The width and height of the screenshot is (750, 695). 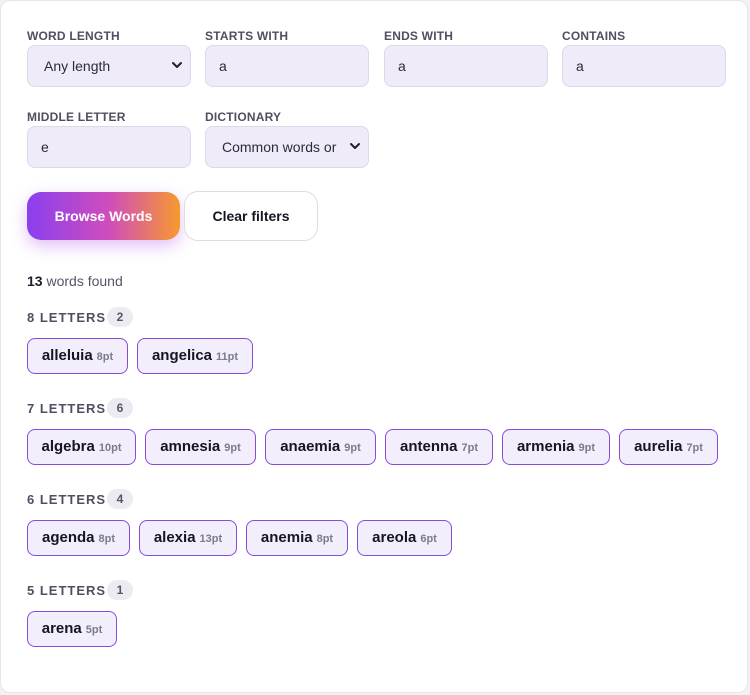 What do you see at coordinates (286, 537) in the screenshot?
I see `word-text: anemia` at bounding box center [286, 537].